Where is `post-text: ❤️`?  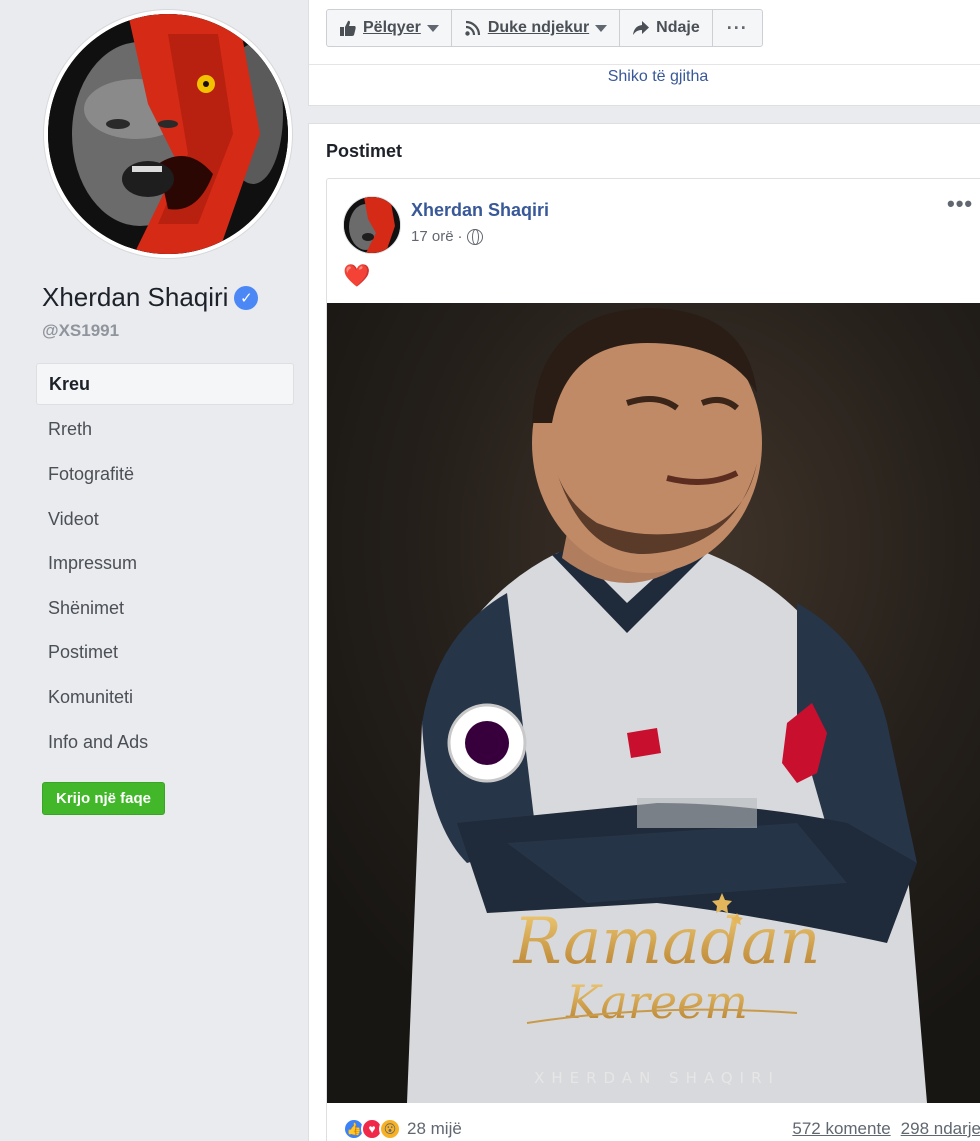 post-text: ❤️ is located at coordinates (357, 275).